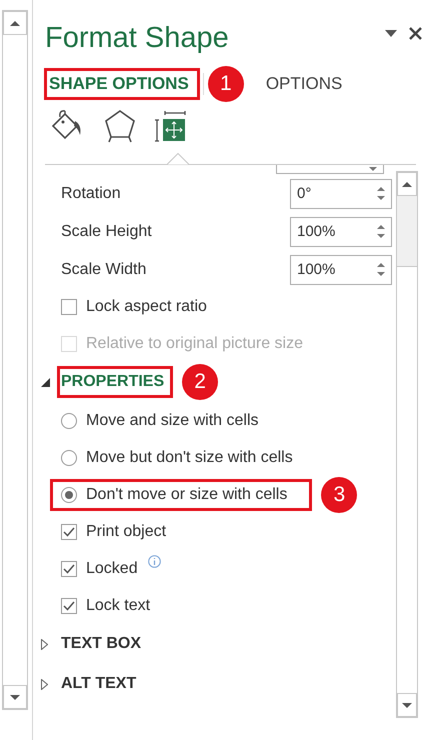 This screenshot has width=428, height=740. What do you see at coordinates (391, 33) in the screenshot?
I see `caret-icon` at bounding box center [391, 33].